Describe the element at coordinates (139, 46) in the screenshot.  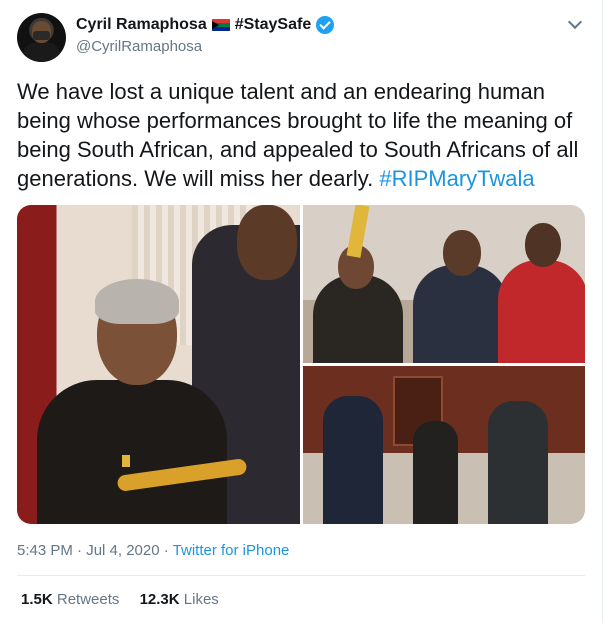
I see `author-handle: @CyrilRamaphosa` at that location.